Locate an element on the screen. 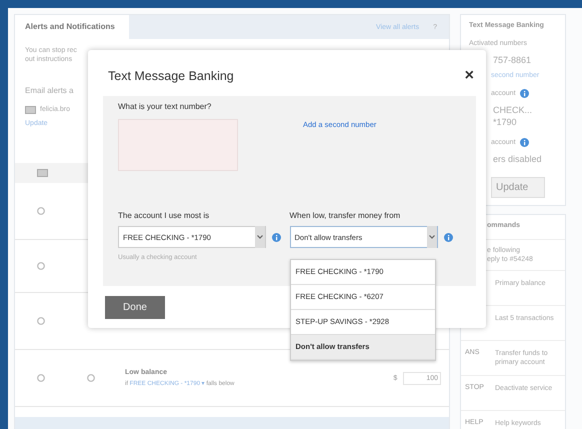 Image resolution: width=582 pixels, height=429 pixels. setting-value: CHECK... *1790 is located at coordinates (513, 116).